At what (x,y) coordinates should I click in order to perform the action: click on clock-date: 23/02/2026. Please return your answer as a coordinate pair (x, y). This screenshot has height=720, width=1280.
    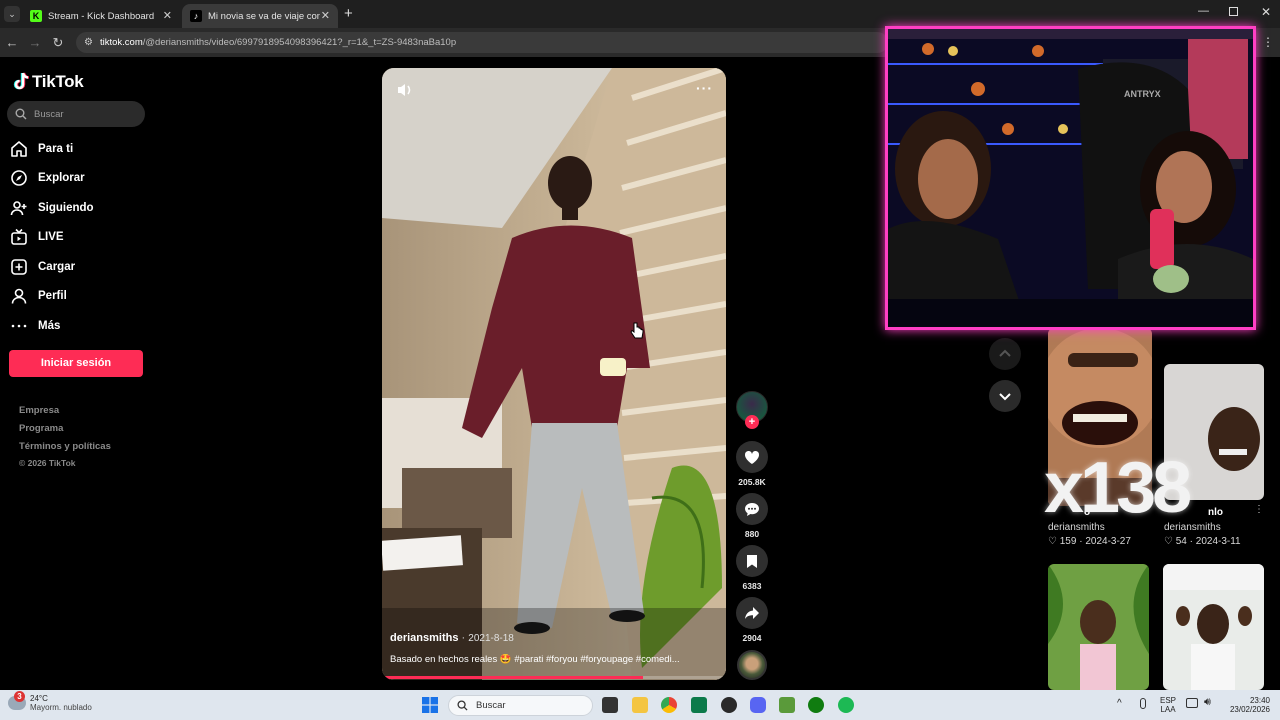
    Looking at the image, I should click on (1249, 709).